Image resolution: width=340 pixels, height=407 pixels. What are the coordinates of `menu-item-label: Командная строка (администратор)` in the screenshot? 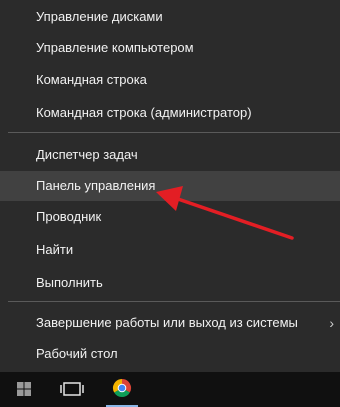 It's located at (144, 112).